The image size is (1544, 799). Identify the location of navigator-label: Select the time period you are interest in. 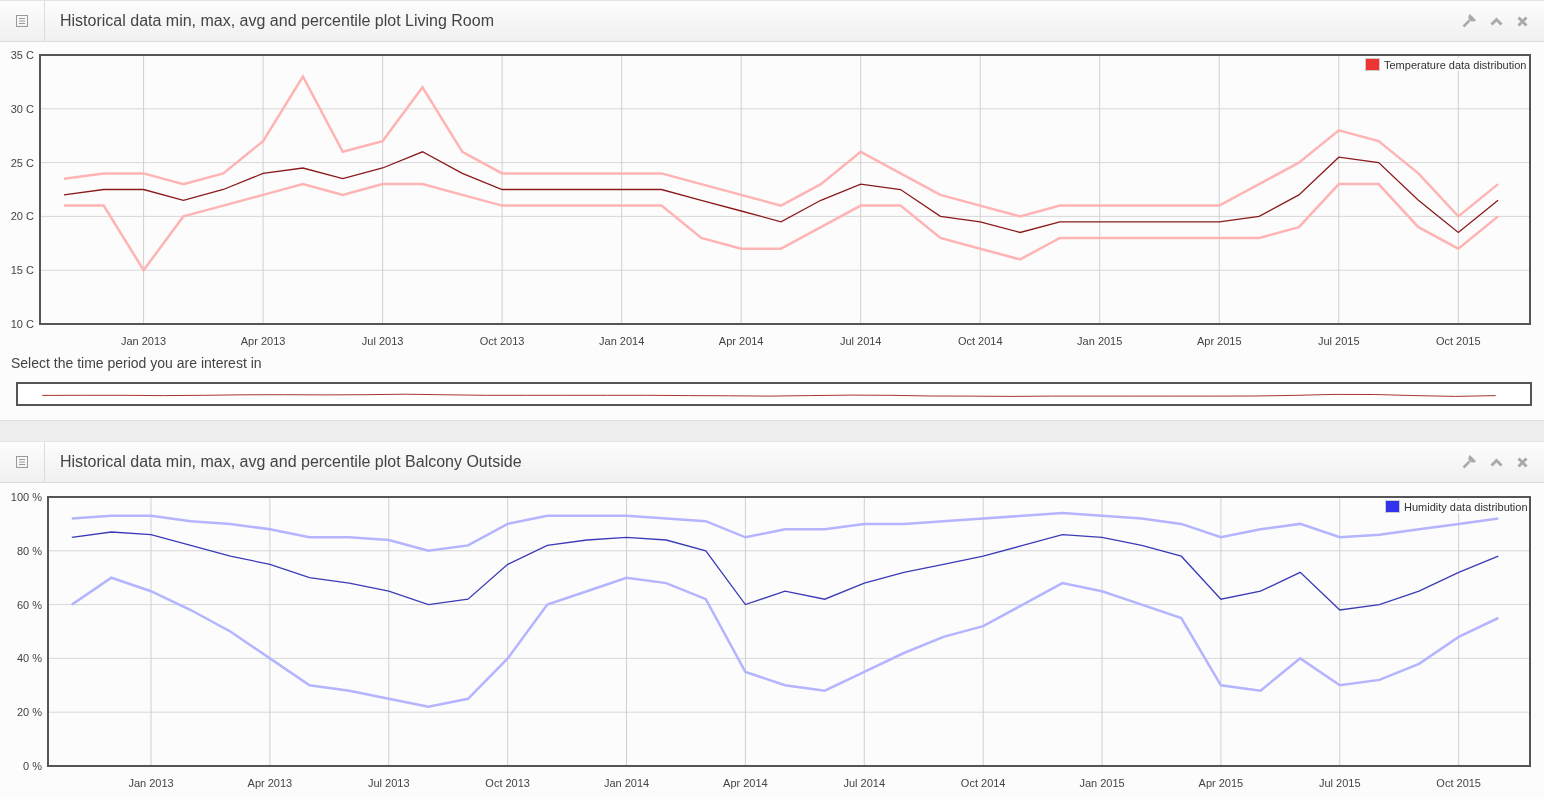
(137, 363).